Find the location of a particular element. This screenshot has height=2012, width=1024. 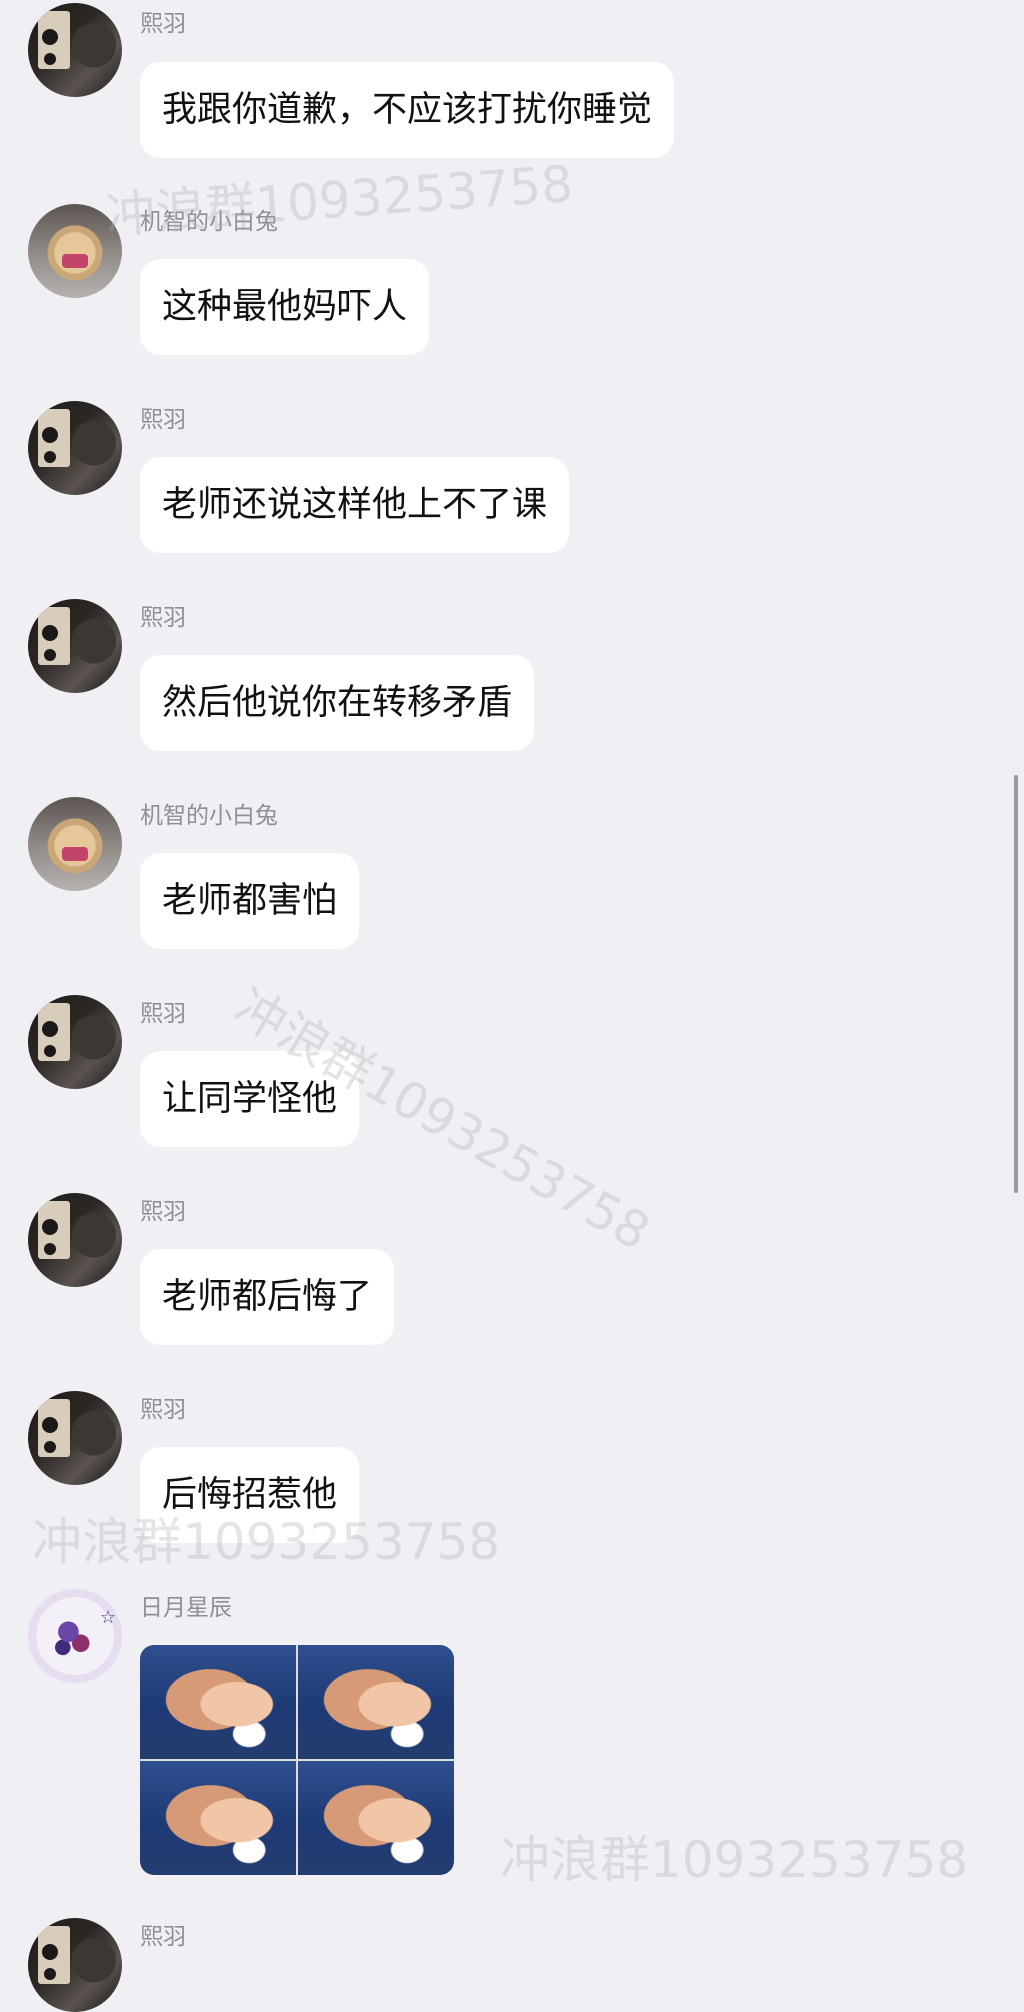

scrollbar is located at coordinates (1016, 984).